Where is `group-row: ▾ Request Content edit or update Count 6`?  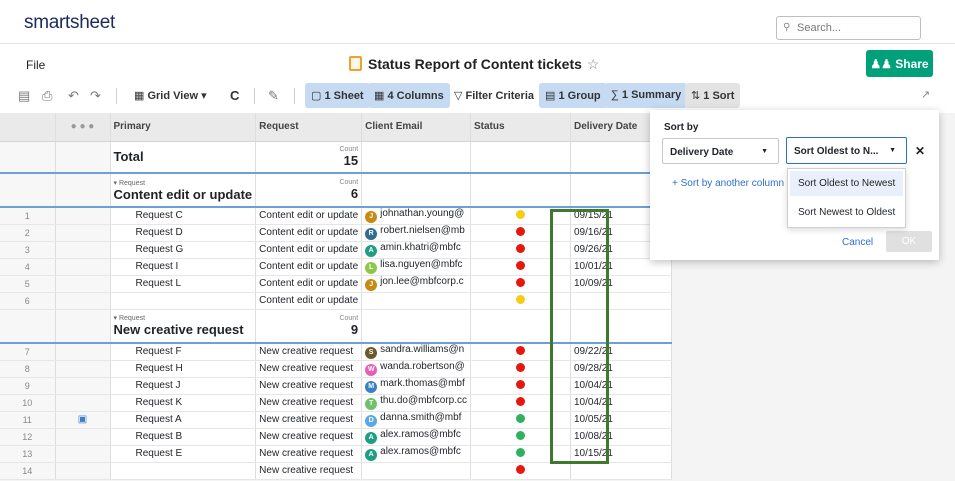
group-row: ▾ Request Content edit or update Count 6 is located at coordinates (336, 190).